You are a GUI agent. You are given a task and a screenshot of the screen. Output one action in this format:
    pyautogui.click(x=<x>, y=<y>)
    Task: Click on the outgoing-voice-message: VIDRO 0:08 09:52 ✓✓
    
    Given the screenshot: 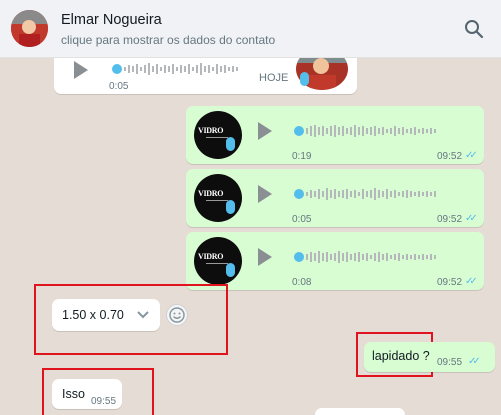 What is the action you would take?
    pyautogui.click(x=335, y=261)
    